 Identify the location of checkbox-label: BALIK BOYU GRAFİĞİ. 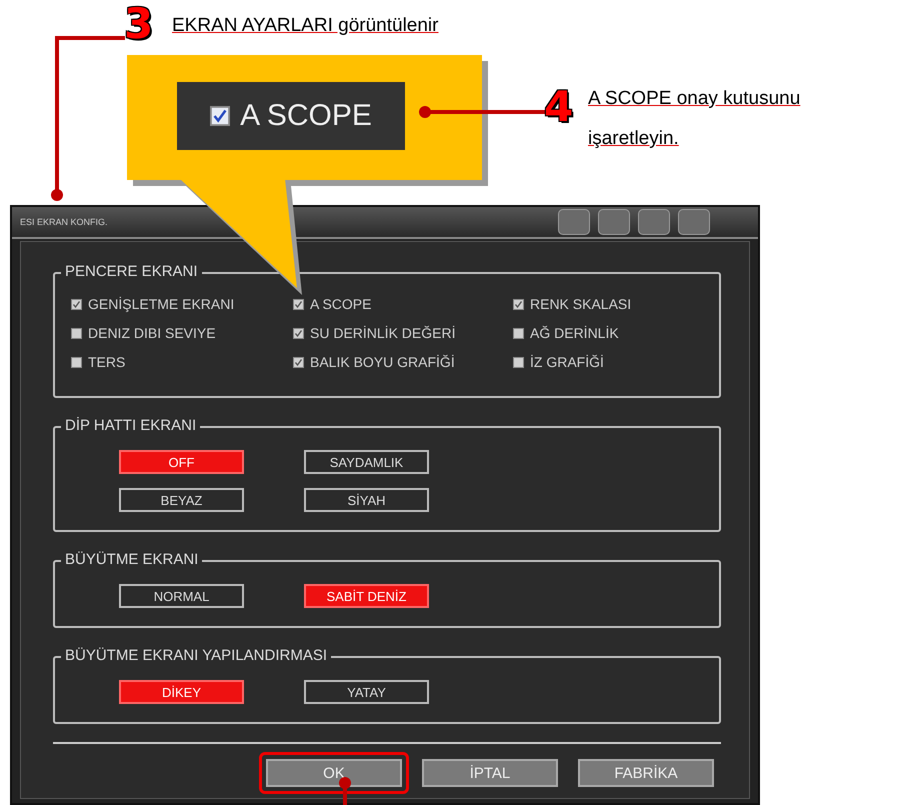
(382, 362).